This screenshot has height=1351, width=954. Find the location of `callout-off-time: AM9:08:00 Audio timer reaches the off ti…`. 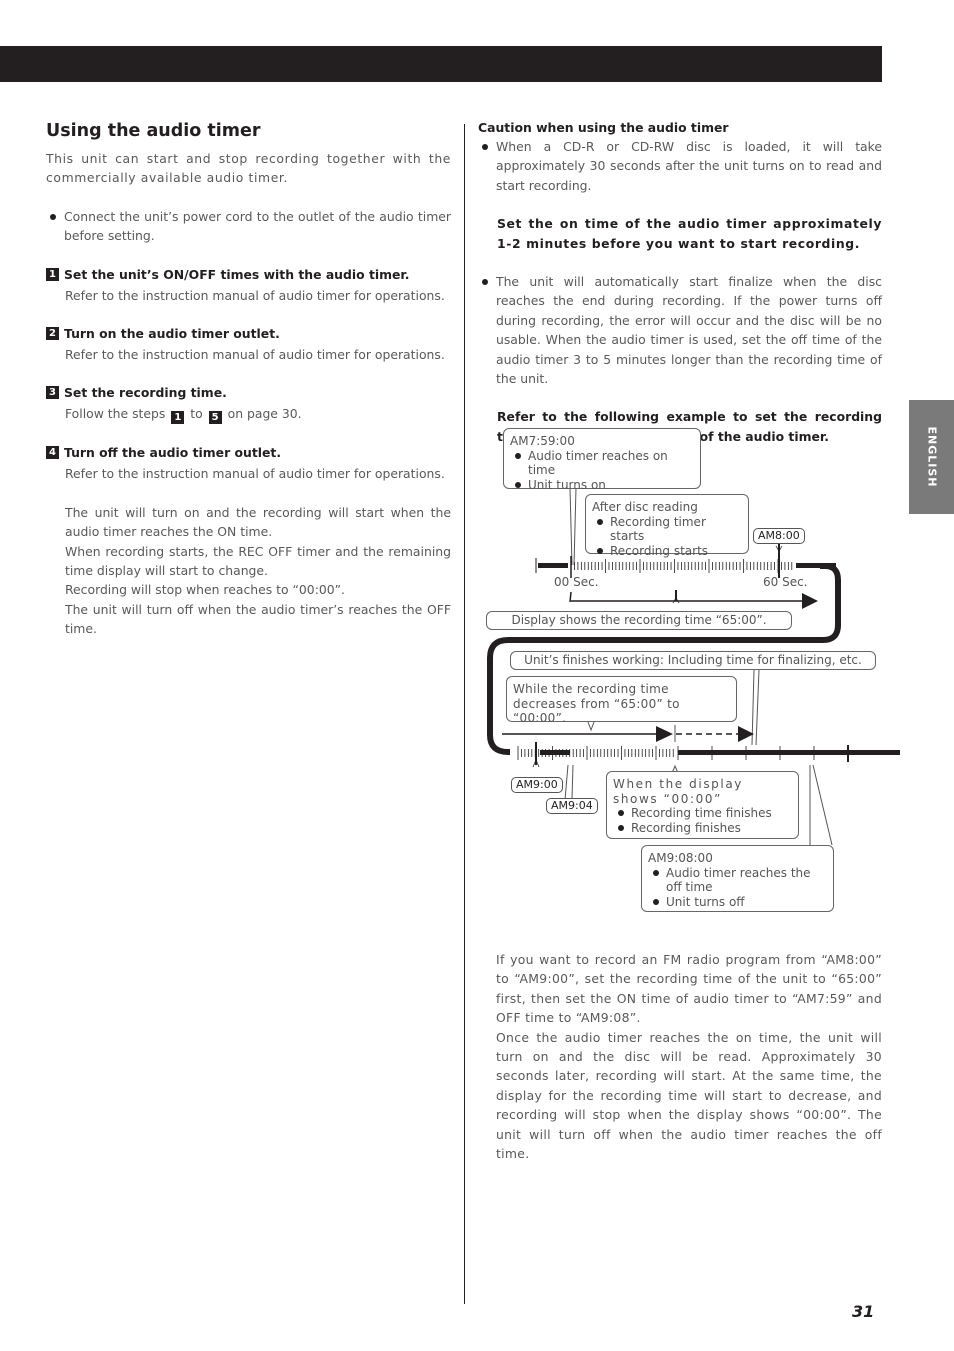

callout-off-time: AM9:08:00 Audio timer reaches the off ti… is located at coordinates (737, 878).